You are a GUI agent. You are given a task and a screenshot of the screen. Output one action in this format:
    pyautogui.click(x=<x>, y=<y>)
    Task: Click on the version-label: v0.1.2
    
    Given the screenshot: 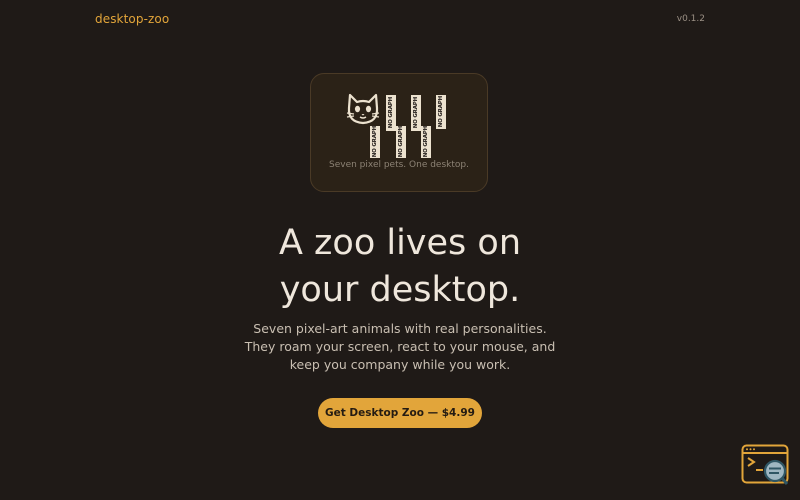 What is the action you would take?
    pyautogui.click(x=690, y=19)
    